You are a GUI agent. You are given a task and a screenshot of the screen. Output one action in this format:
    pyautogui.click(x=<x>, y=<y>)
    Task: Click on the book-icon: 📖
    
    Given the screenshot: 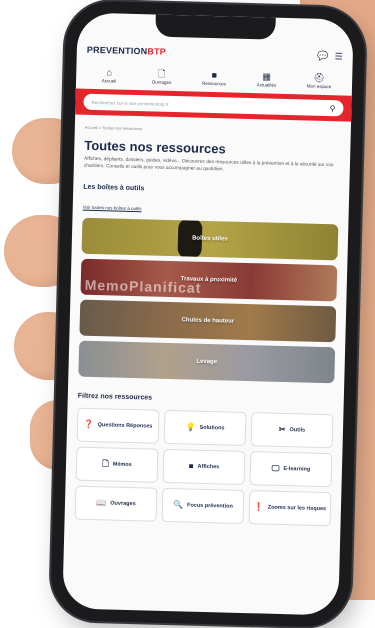 What is the action you would take?
    pyautogui.click(x=101, y=502)
    